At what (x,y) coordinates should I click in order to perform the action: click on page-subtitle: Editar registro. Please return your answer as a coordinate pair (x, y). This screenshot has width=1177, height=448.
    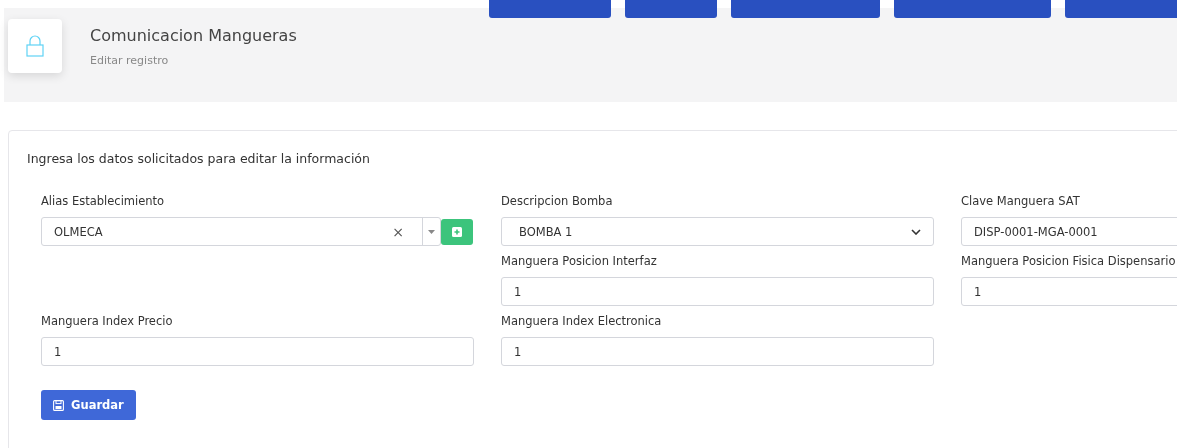
    Looking at the image, I should click on (130, 60).